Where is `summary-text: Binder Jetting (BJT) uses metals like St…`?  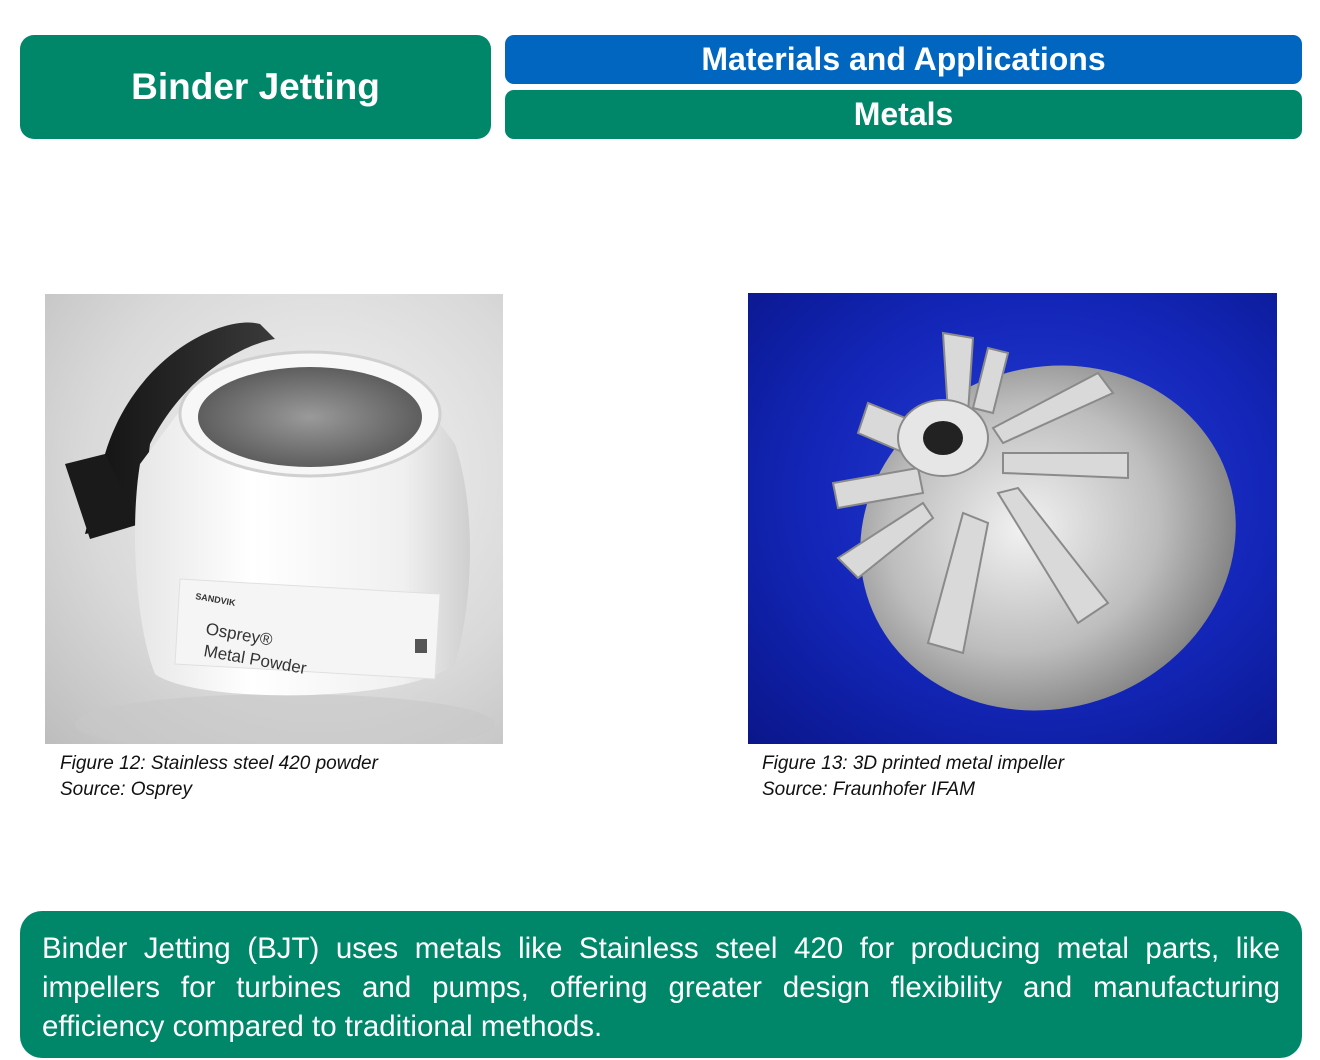 summary-text: Binder Jetting (BJT) uses metals like St… is located at coordinates (661, 987).